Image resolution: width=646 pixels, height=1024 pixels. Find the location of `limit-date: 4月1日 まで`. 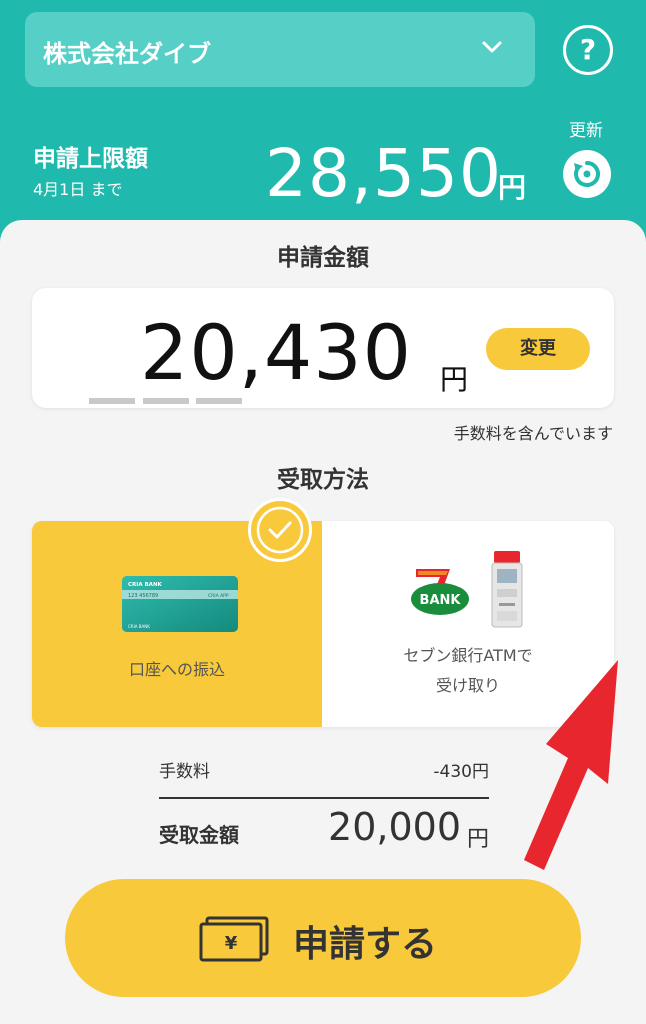

limit-date: 4月1日 まで is located at coordinates (78, 189).